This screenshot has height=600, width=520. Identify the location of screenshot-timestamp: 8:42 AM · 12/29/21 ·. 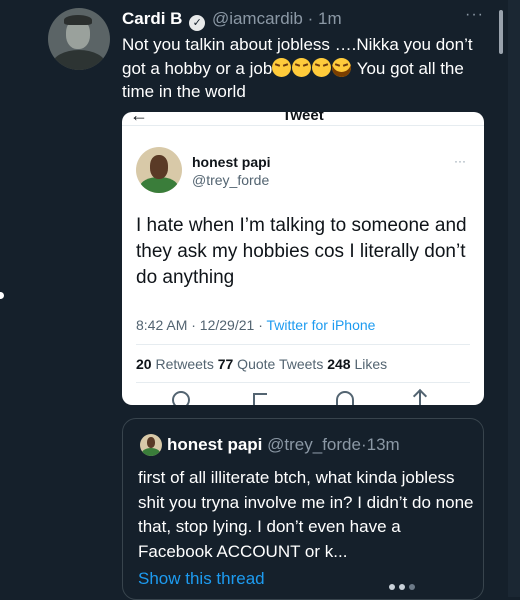
(201, 325).